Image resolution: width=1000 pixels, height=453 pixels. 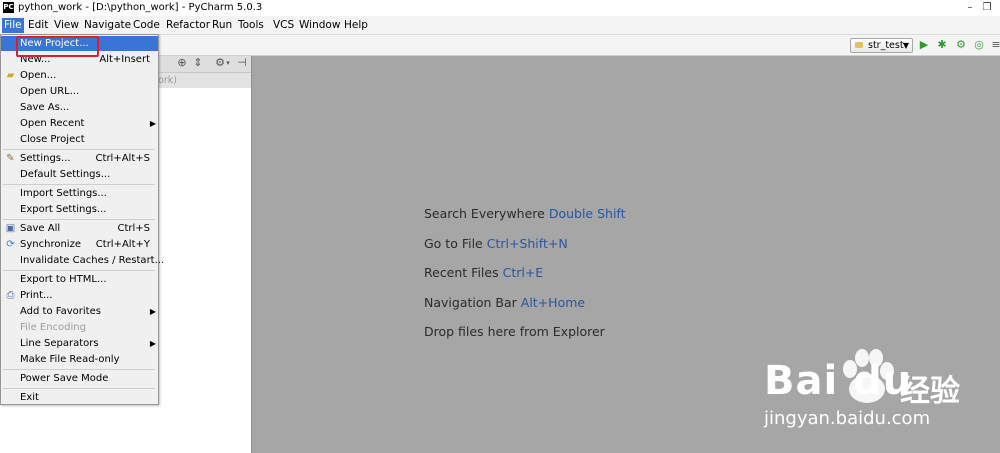 I want to click on project-tree, so click(x=204, y=271).